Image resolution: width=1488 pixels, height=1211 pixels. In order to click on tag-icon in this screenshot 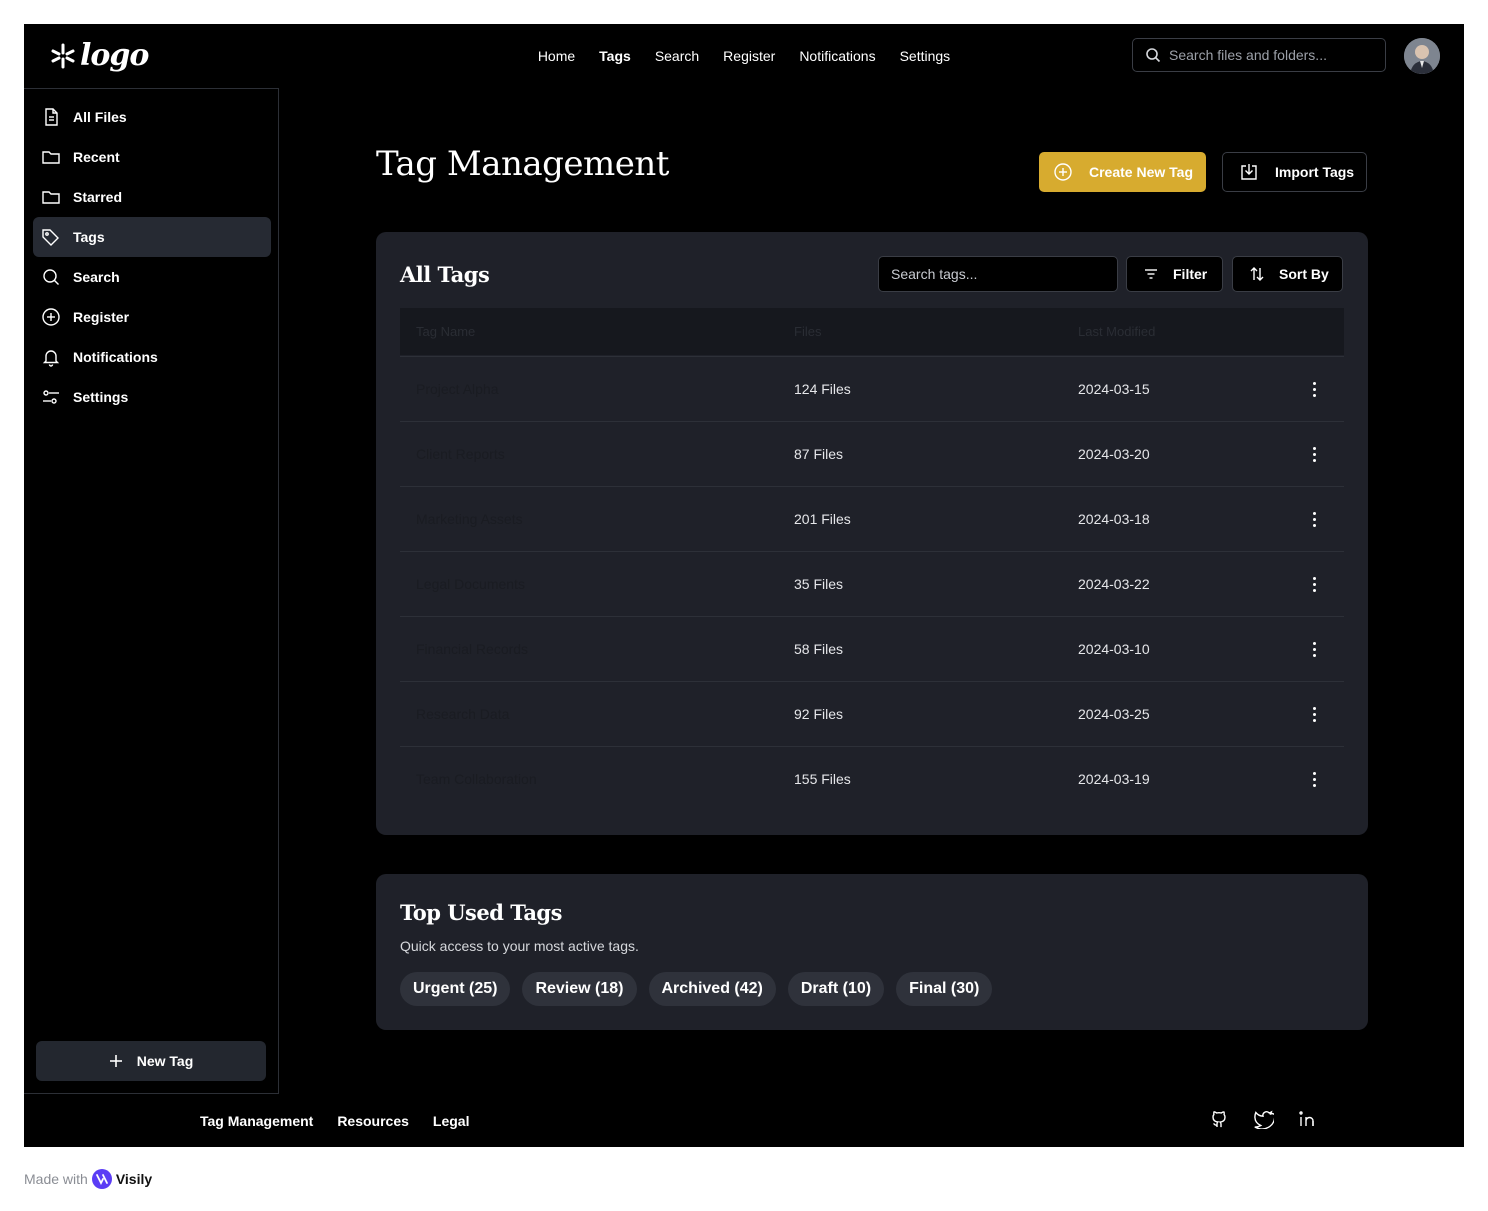, I will do `click(50, 237)`.